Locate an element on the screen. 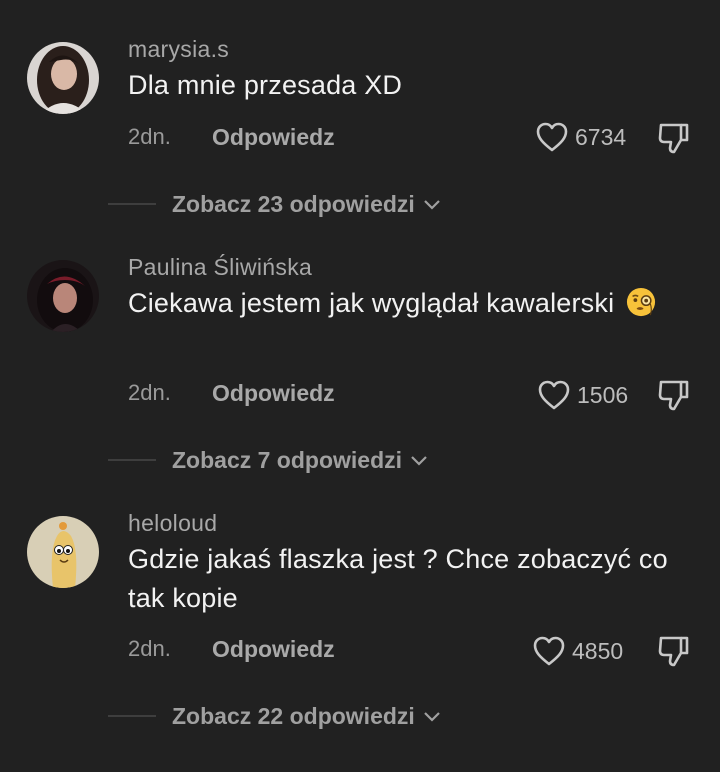  view-replies-button: Zobacz 7 odpowiedzi is located at coordinates (300, 460).